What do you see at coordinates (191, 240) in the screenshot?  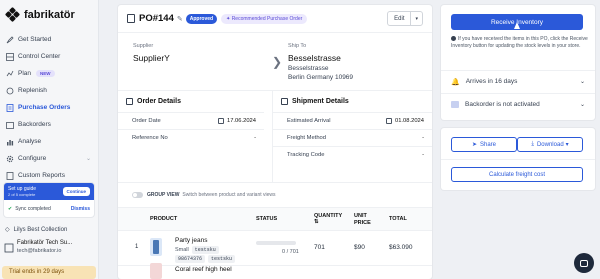 I see `product-name: Party jeans` at bounding box center [191, 240].